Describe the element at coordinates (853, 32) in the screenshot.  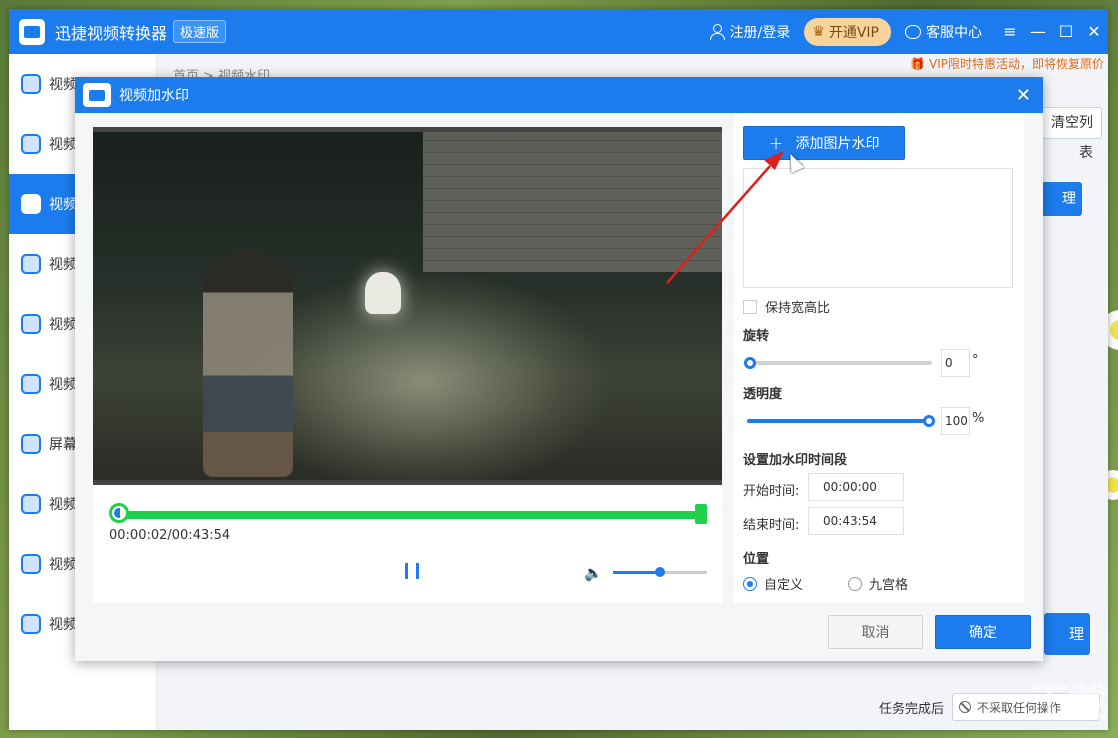
I see `vip-label: 开通VIP` at that location.